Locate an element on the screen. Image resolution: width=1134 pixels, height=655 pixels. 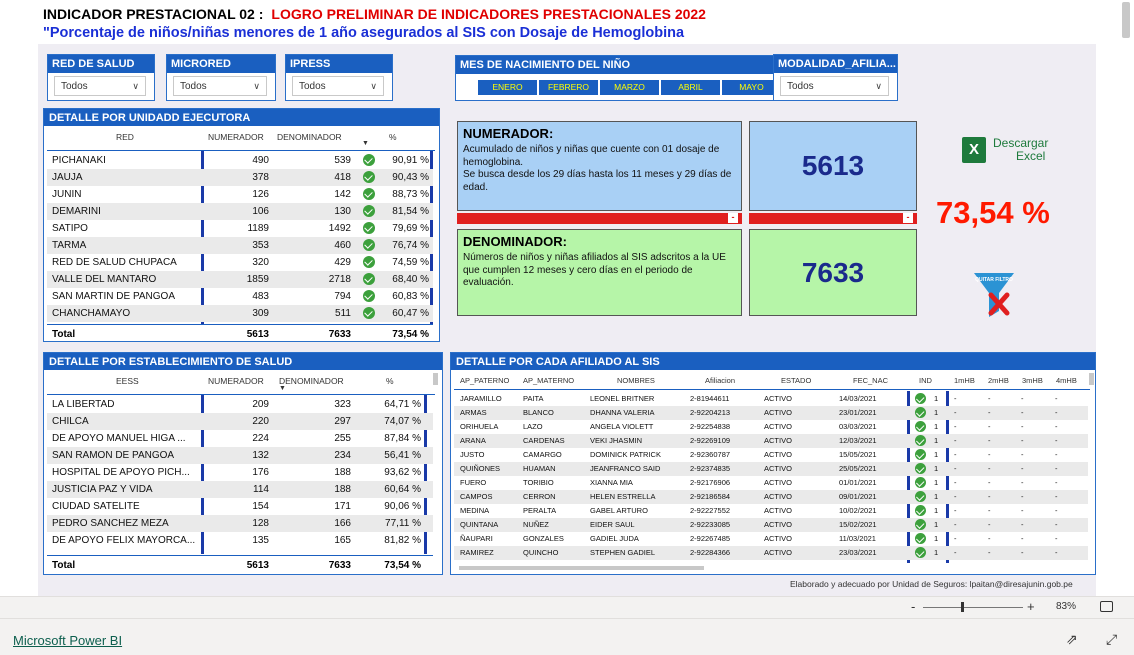
column-header: 4mHB is located at coordinates (1066, 380).